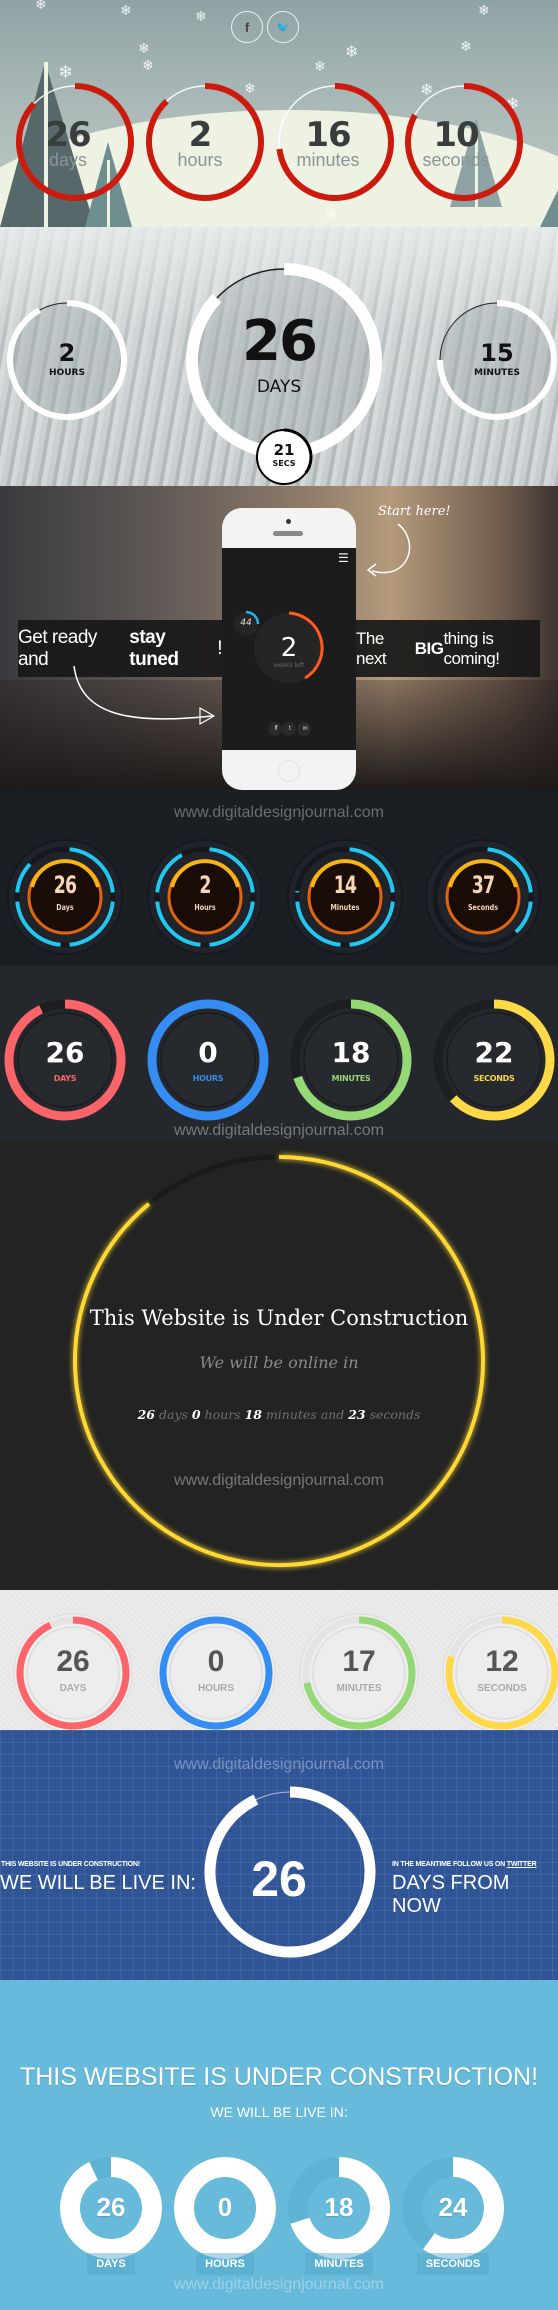 Image resolution: width=558 pixels, height=2310 pixels. I want to click on colored-value: 0, so click(208, 1052).